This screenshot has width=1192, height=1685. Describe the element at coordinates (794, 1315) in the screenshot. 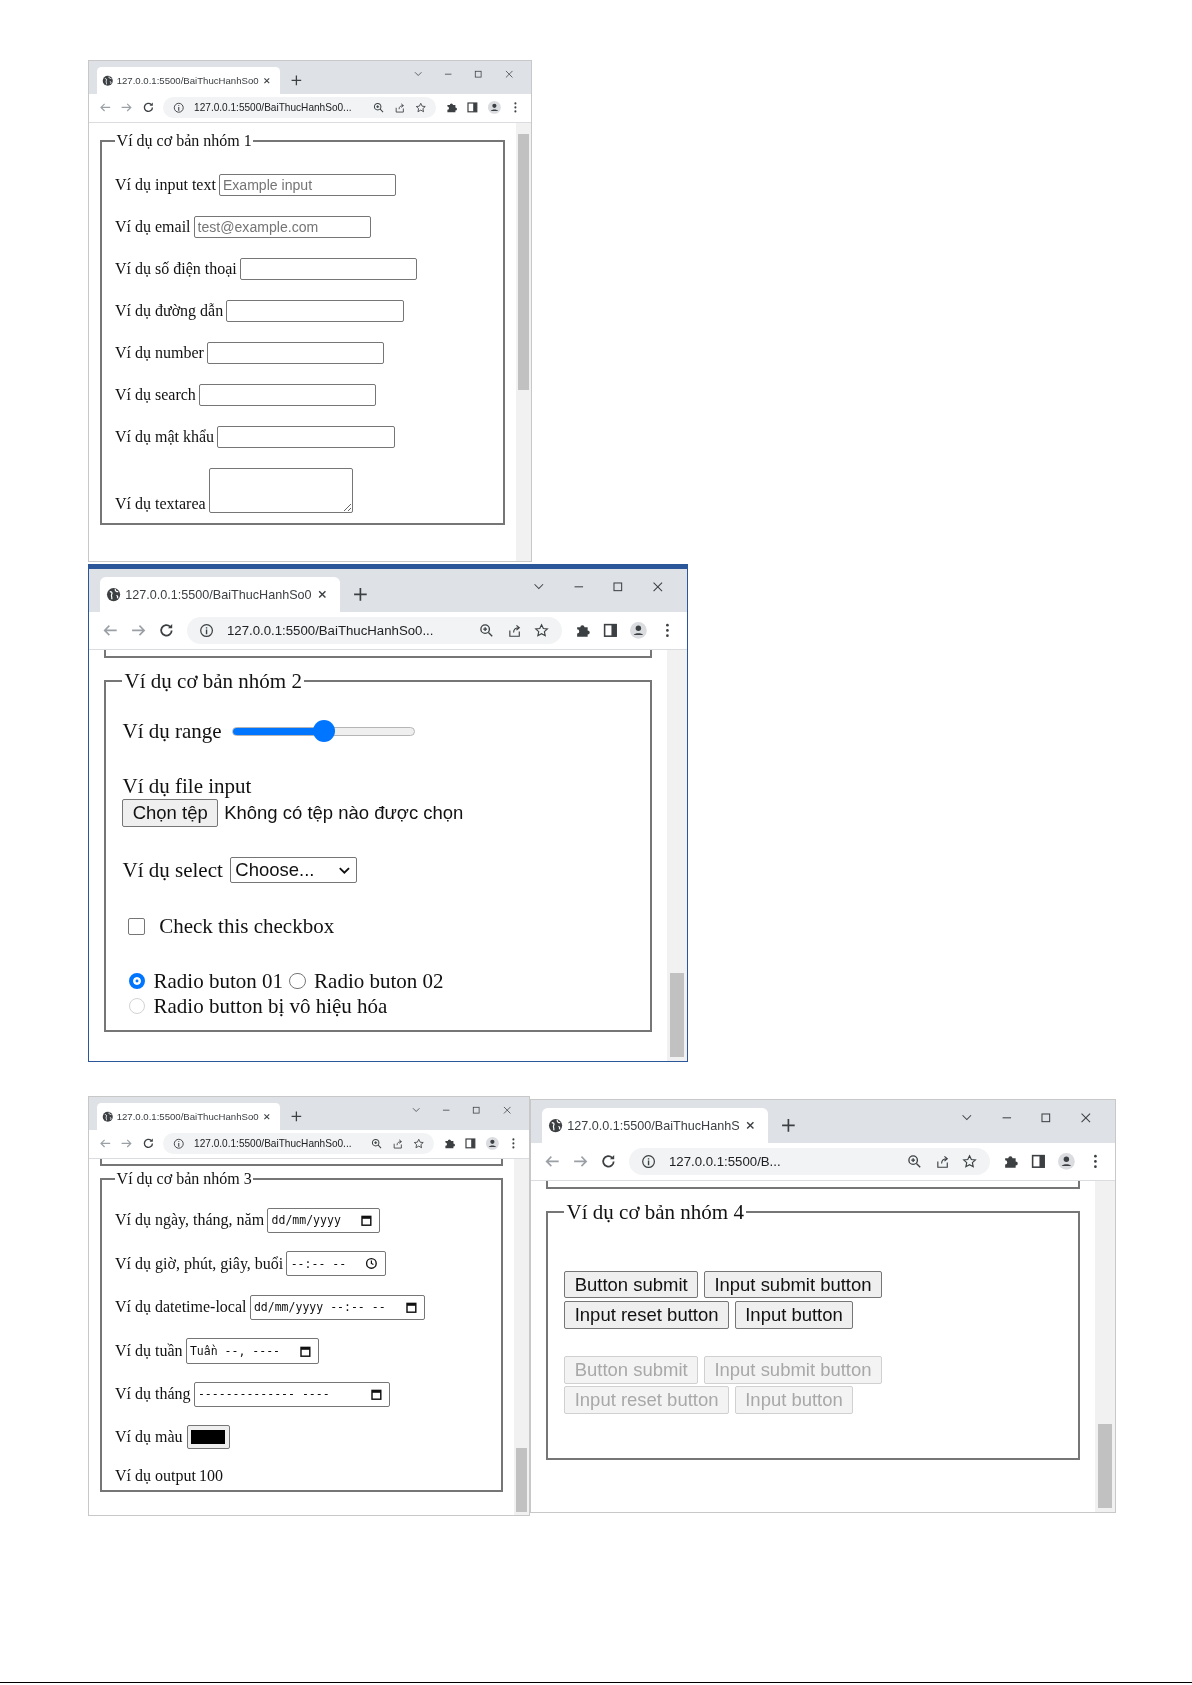

I see `form-button: Input button` at that location.